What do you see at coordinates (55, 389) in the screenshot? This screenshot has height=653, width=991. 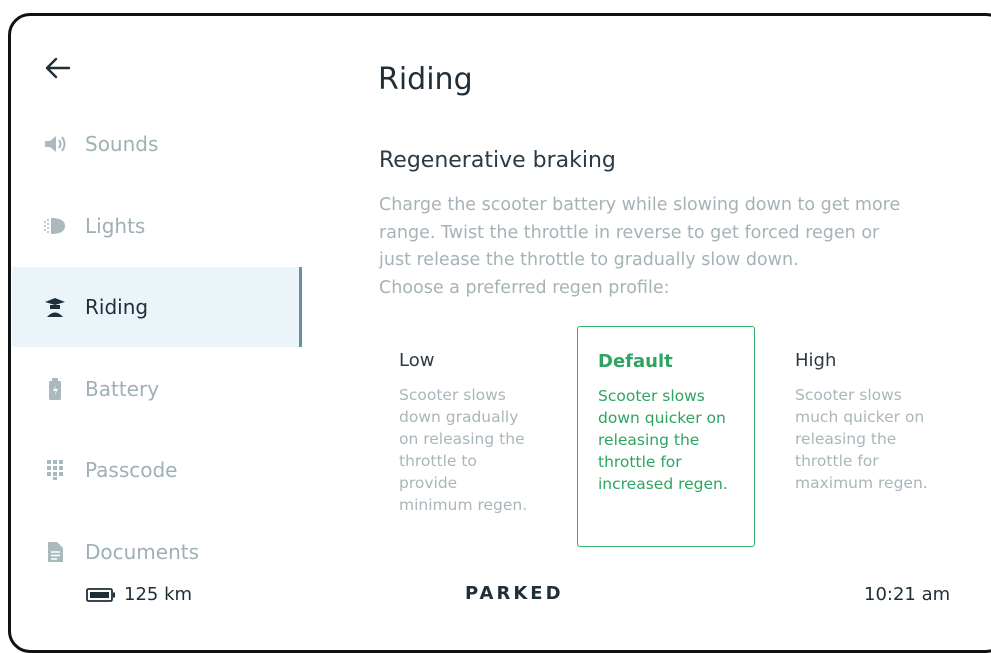 I see `battery-icon` at bounding box center [55, 389].